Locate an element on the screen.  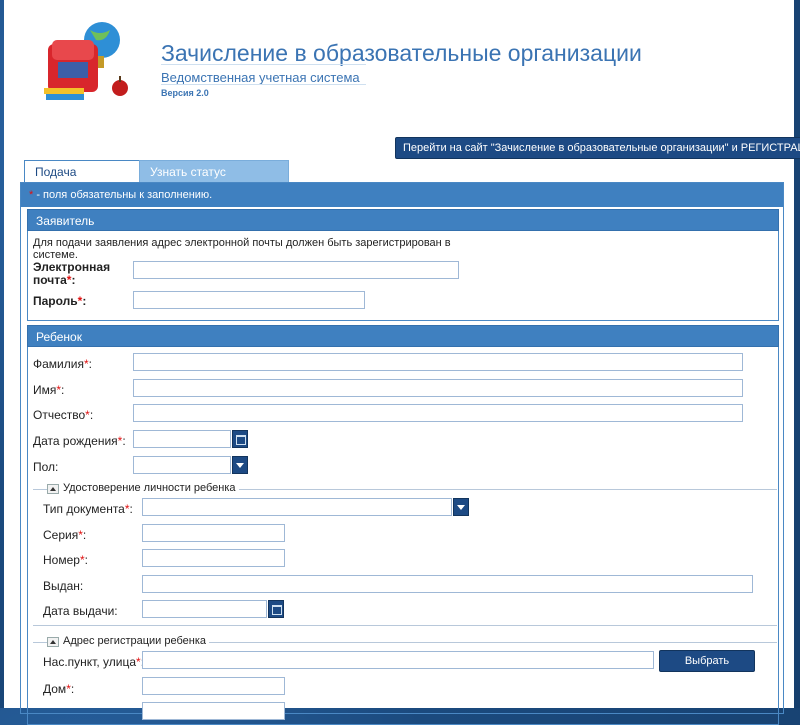
address-legend: Адрес регистрации ребенка is located at coordinates (135, 641).